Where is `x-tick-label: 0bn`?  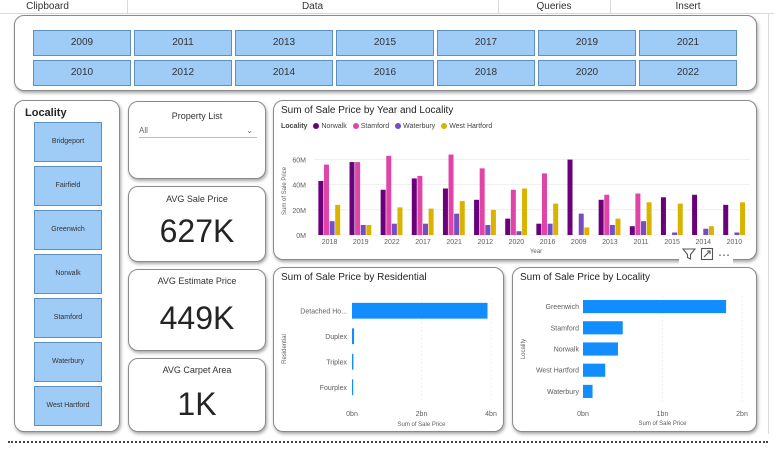 x-tick-label: 0bn is located at coordinates (583, 414).